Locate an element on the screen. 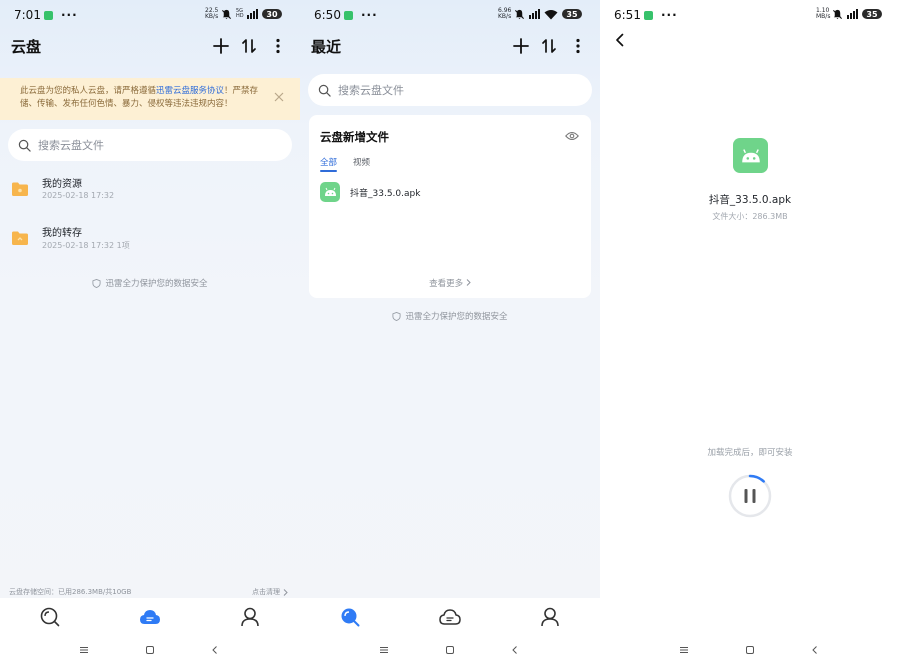 The image size is (900, 666). status-right: 1.10 MB/s 35 is located at coordinates (849, 14).